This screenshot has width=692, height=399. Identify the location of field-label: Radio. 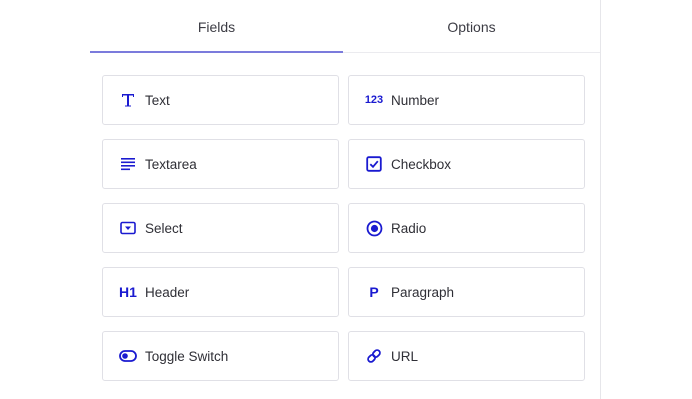
(409, 228).